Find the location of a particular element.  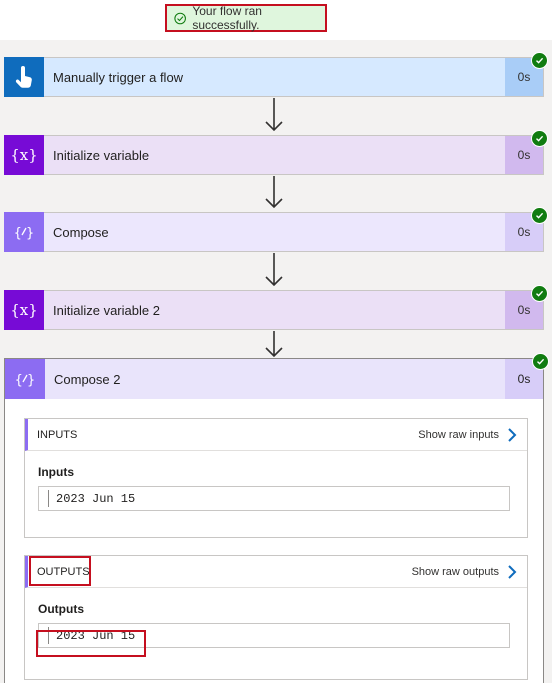

step-icon-box is located at coordinates (24, 77).